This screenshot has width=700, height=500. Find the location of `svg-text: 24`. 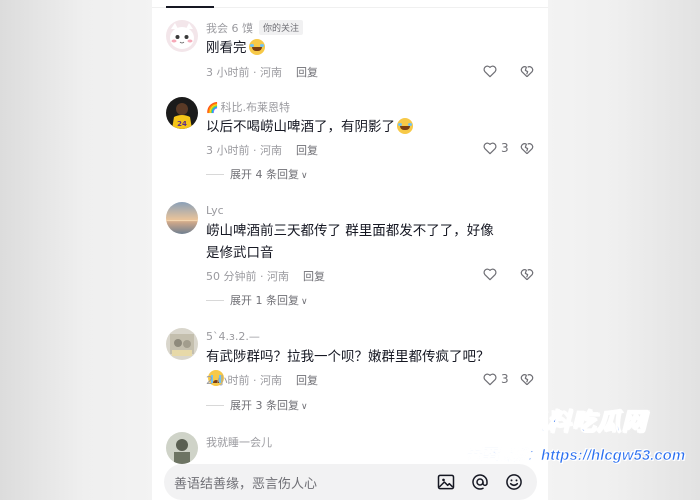

svg-text: 24 is located at coordinates (182, 124).